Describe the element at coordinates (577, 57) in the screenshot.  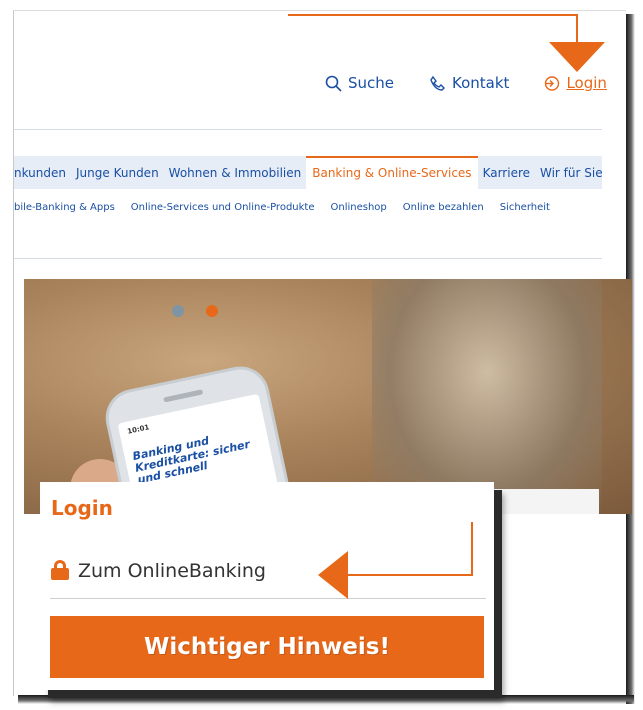
I see `annotation-arrow-head` at that location.